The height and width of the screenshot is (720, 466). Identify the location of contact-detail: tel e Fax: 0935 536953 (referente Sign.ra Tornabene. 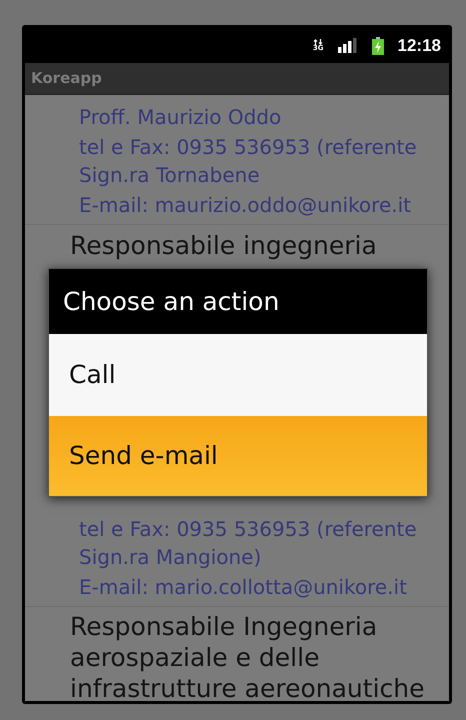
(248, 161).